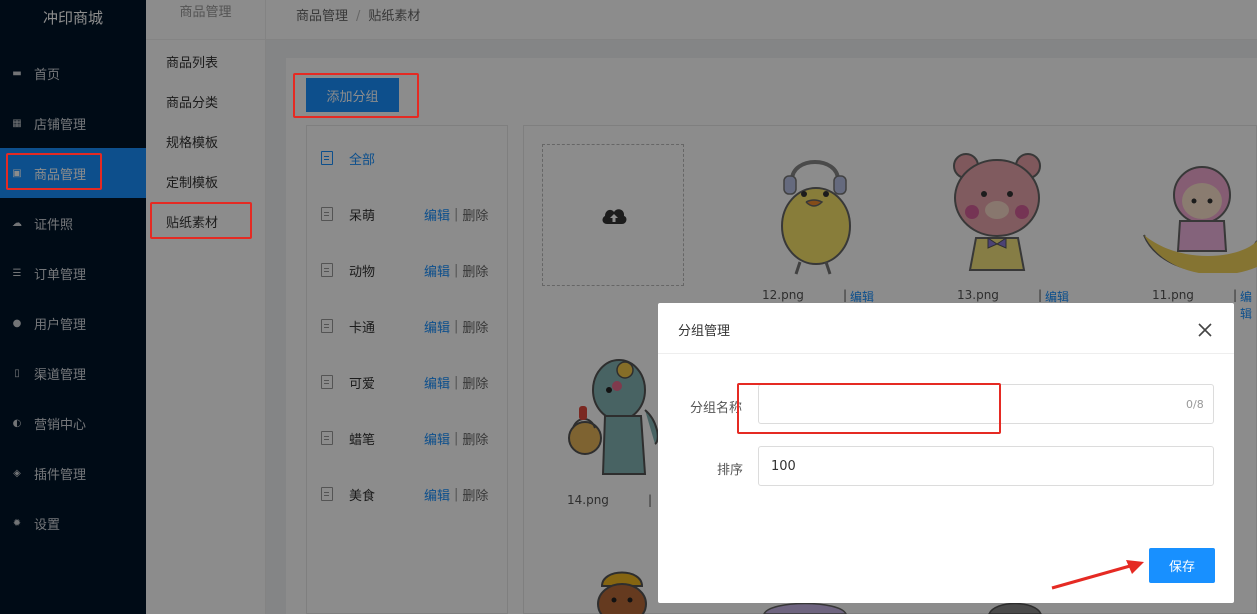 The width and height of the screenshot is (1257, 614). Describe the element at coordinates (716, 408) in the screenshot. I see `group-name-label: 分组名称` at that location.